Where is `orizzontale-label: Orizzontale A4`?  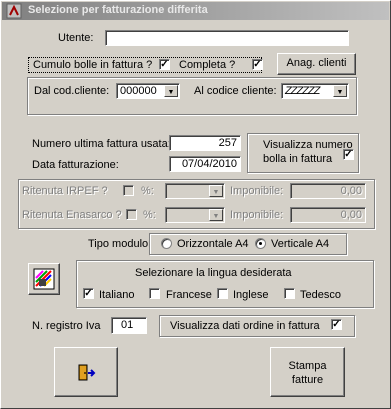 orizzontale-label: Orizzontale A4 is located at coordinates (213, 244).